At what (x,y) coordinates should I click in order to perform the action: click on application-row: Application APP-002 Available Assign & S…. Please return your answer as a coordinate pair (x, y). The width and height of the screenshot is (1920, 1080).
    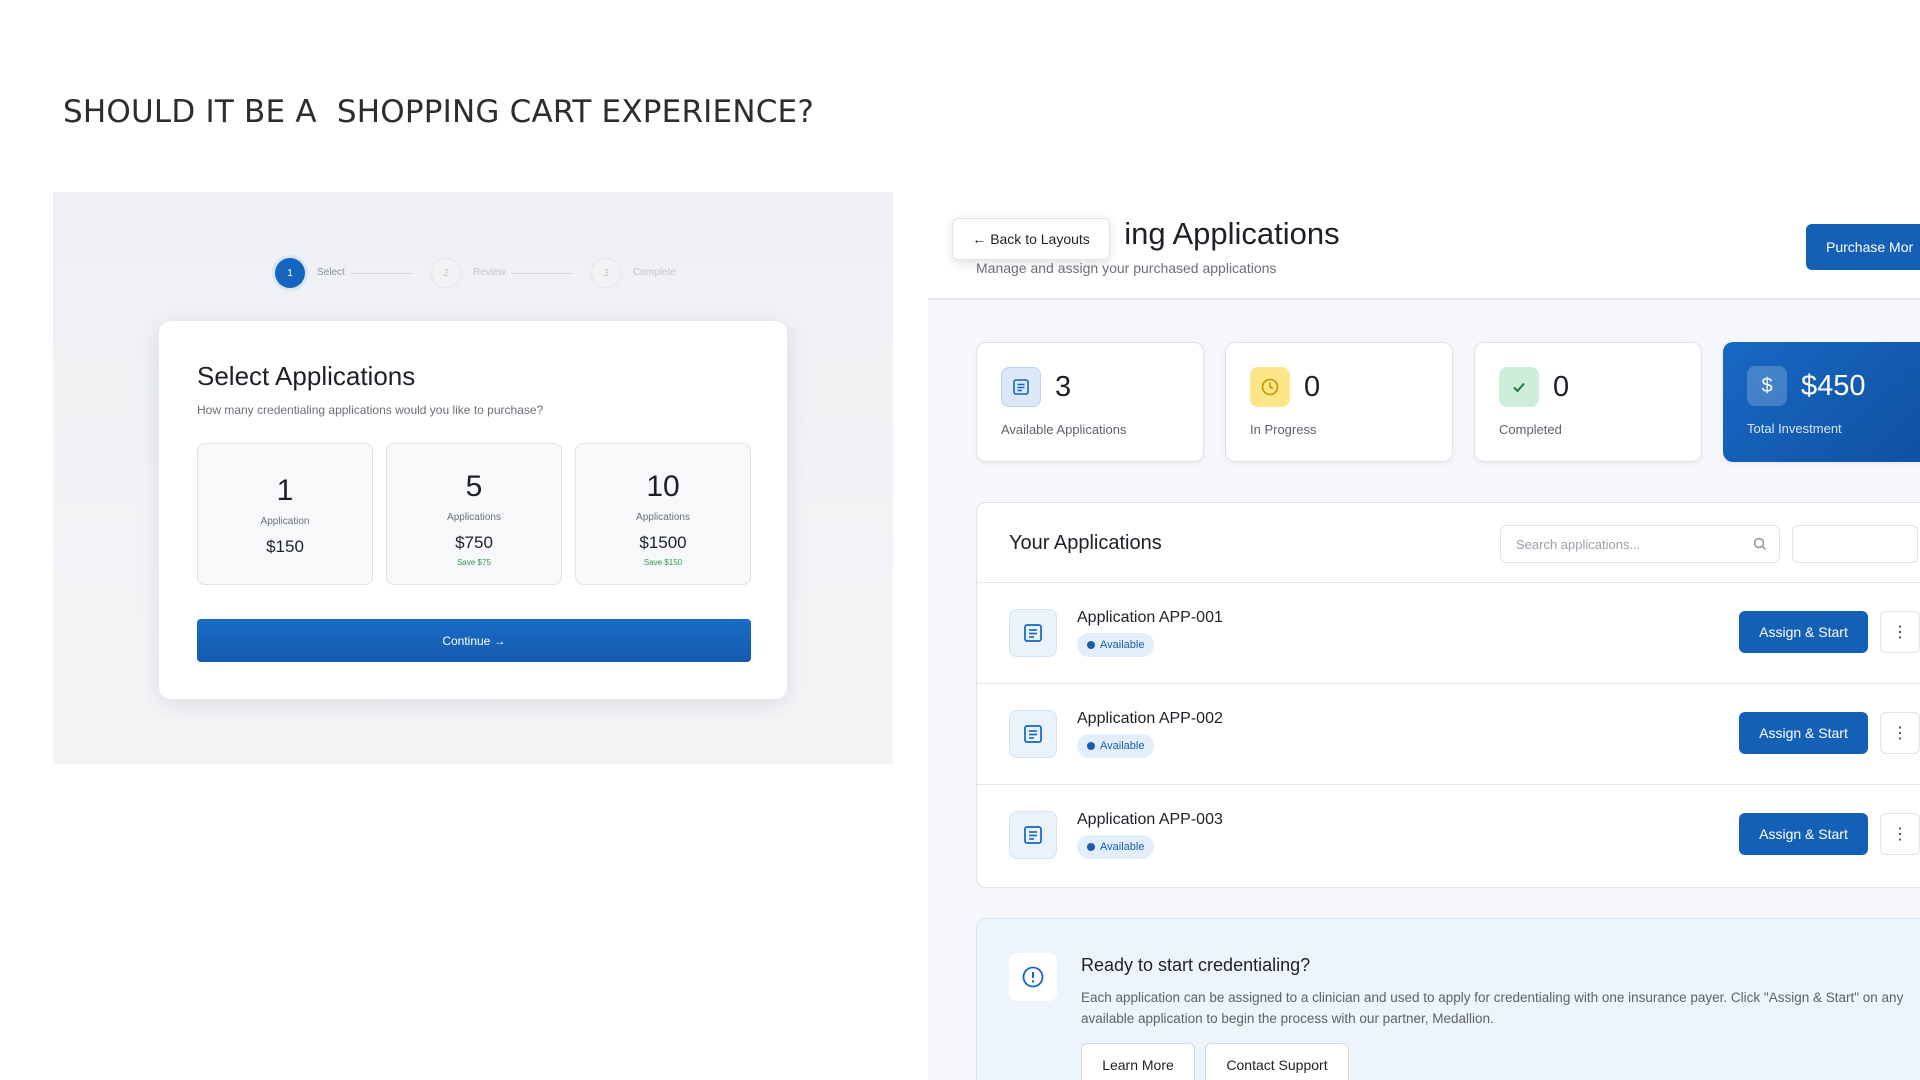
    Looking at the image, I should click on (1448, 734).